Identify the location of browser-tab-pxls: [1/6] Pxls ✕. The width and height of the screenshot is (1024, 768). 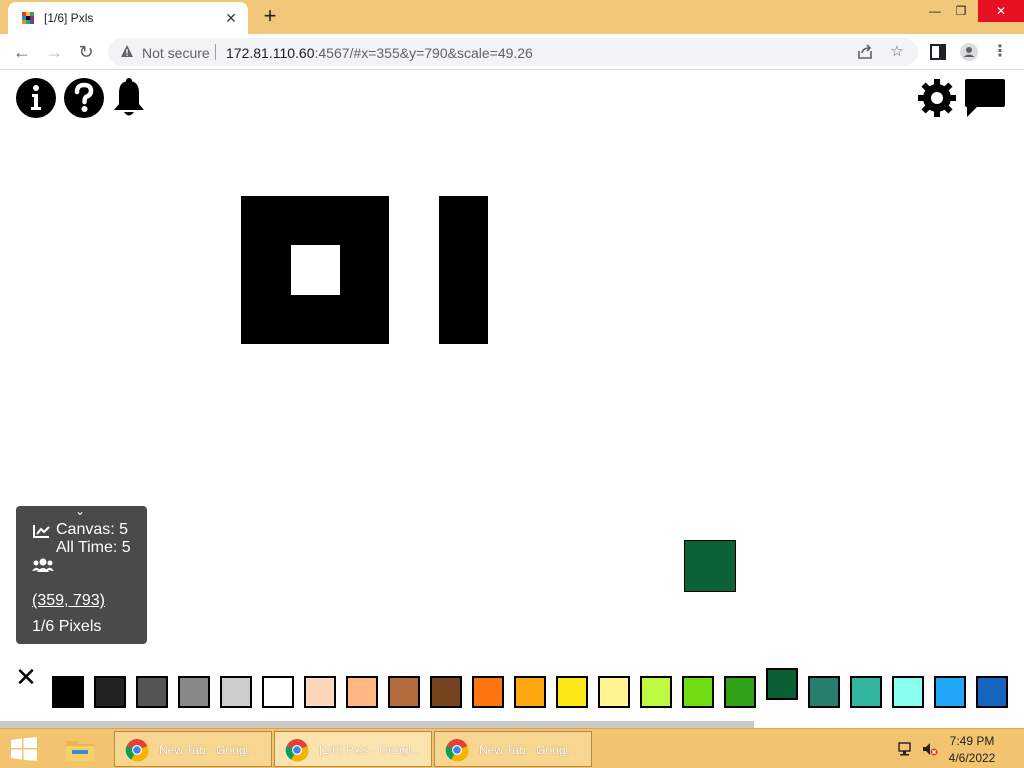
(128, 18).